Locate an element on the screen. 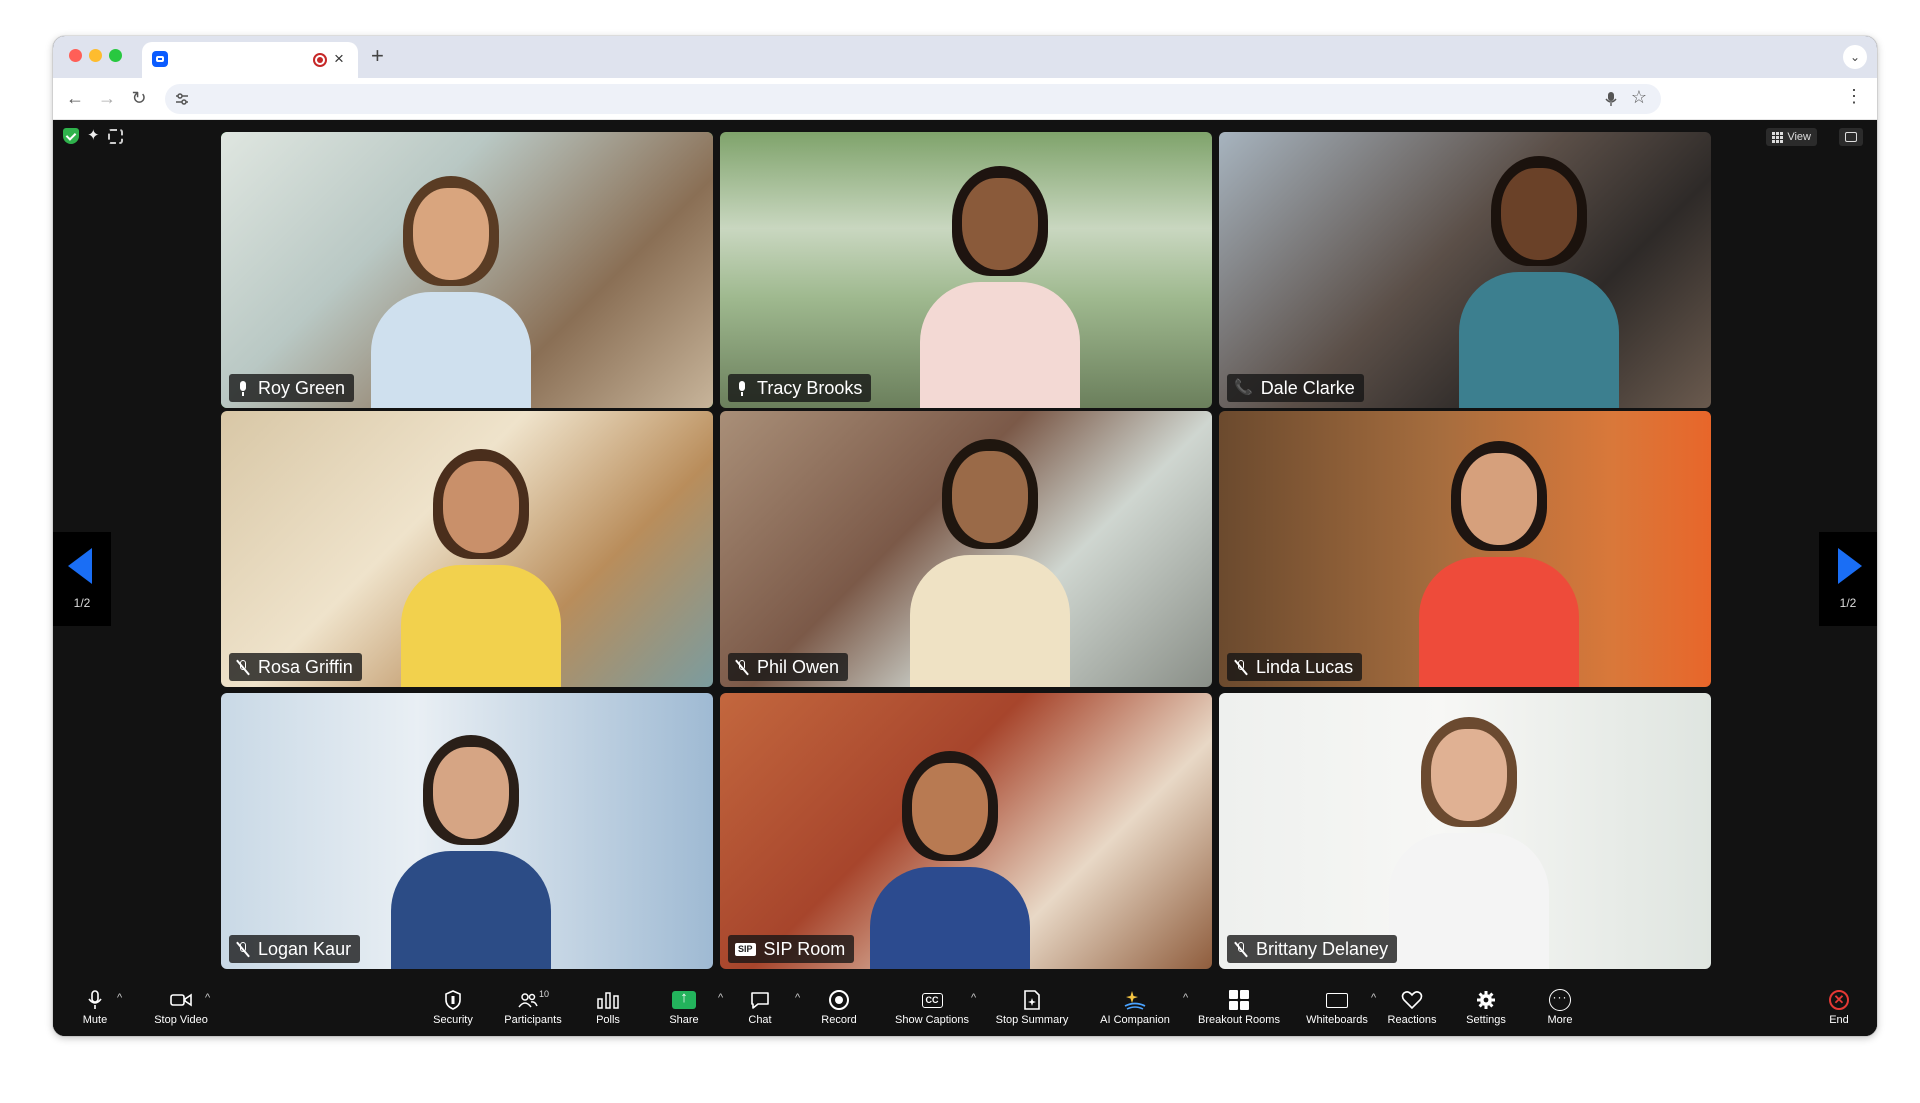 The height and width of the screenshot is (1103, 1920). end-call-icon: ✕ is located at coordinates (1839, 1000).